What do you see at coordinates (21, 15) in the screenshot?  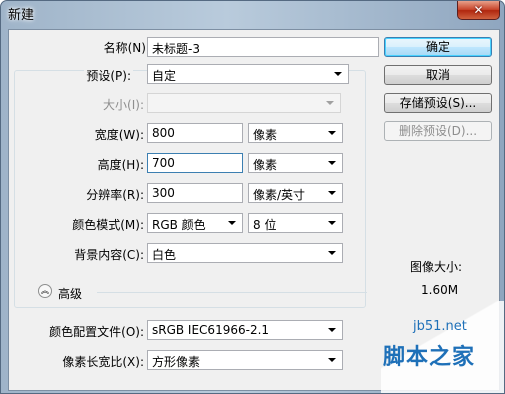 I see `window-title: 新建` at bounding box center [21, 15].